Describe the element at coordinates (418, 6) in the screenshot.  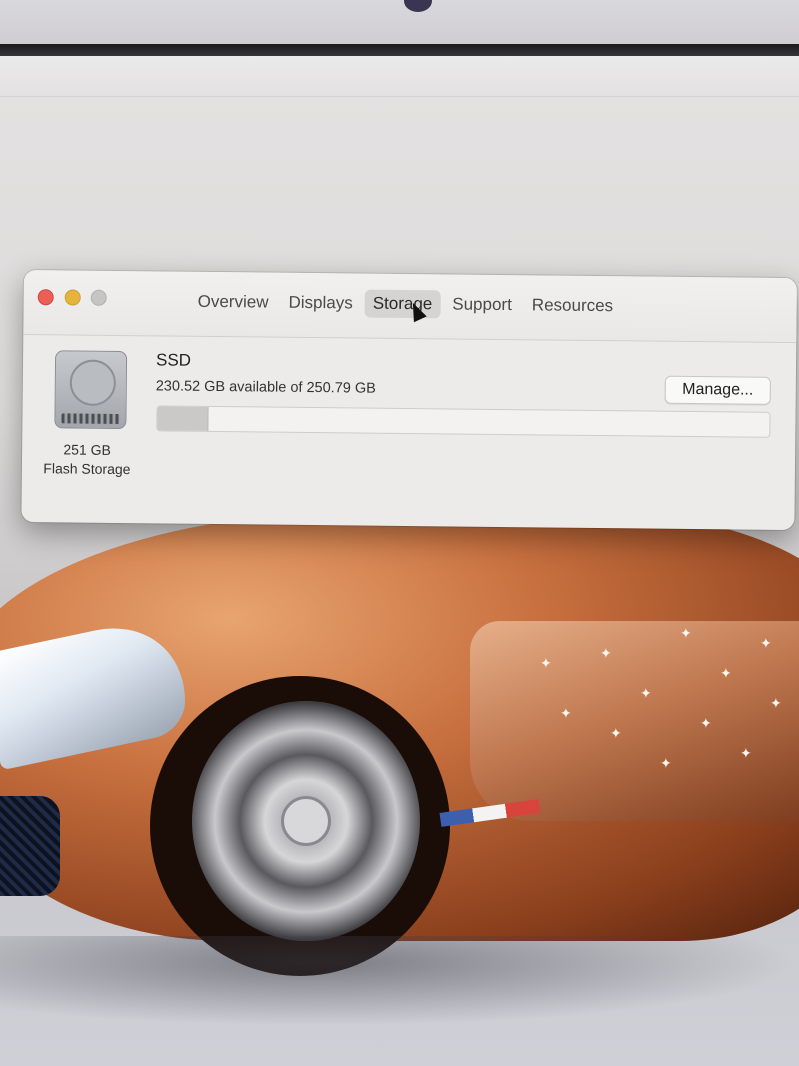
I see `camera-icon` at that location.